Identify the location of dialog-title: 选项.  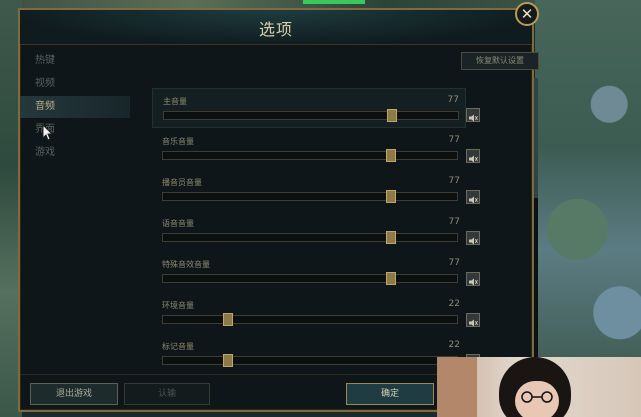
(275, 29).